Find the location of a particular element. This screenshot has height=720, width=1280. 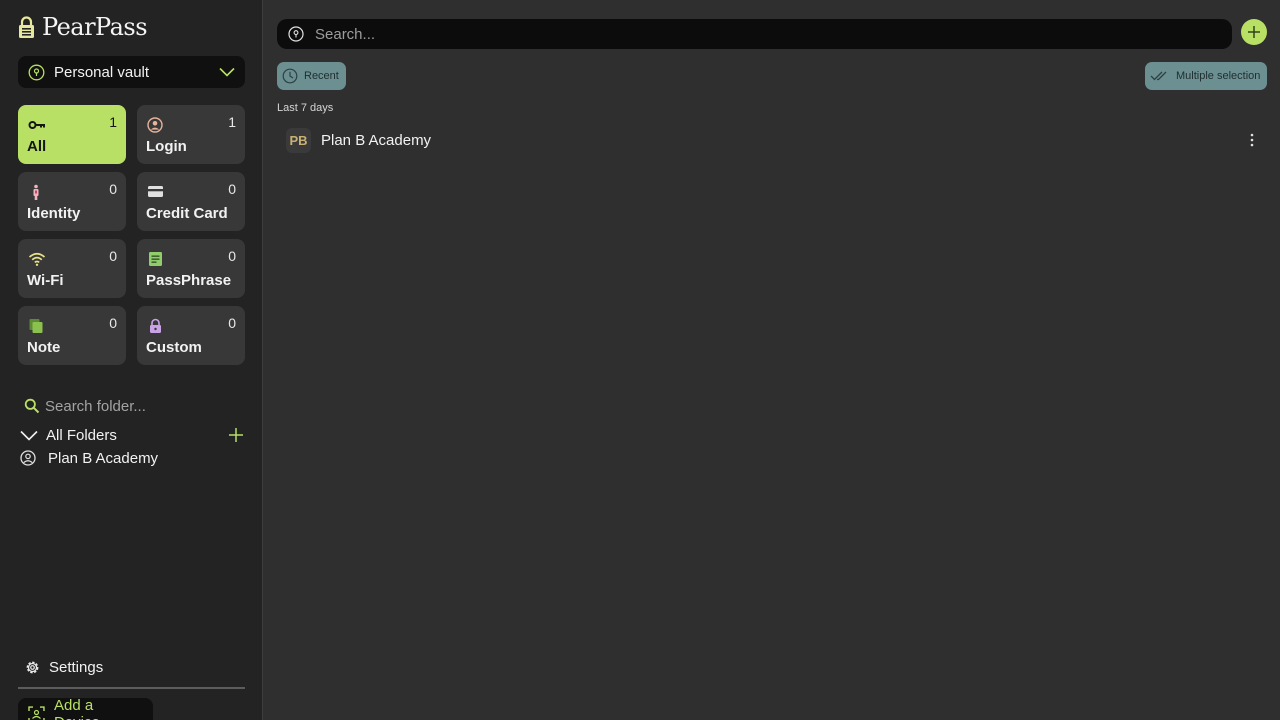

clock-icon is located at coordinates (290, 76).